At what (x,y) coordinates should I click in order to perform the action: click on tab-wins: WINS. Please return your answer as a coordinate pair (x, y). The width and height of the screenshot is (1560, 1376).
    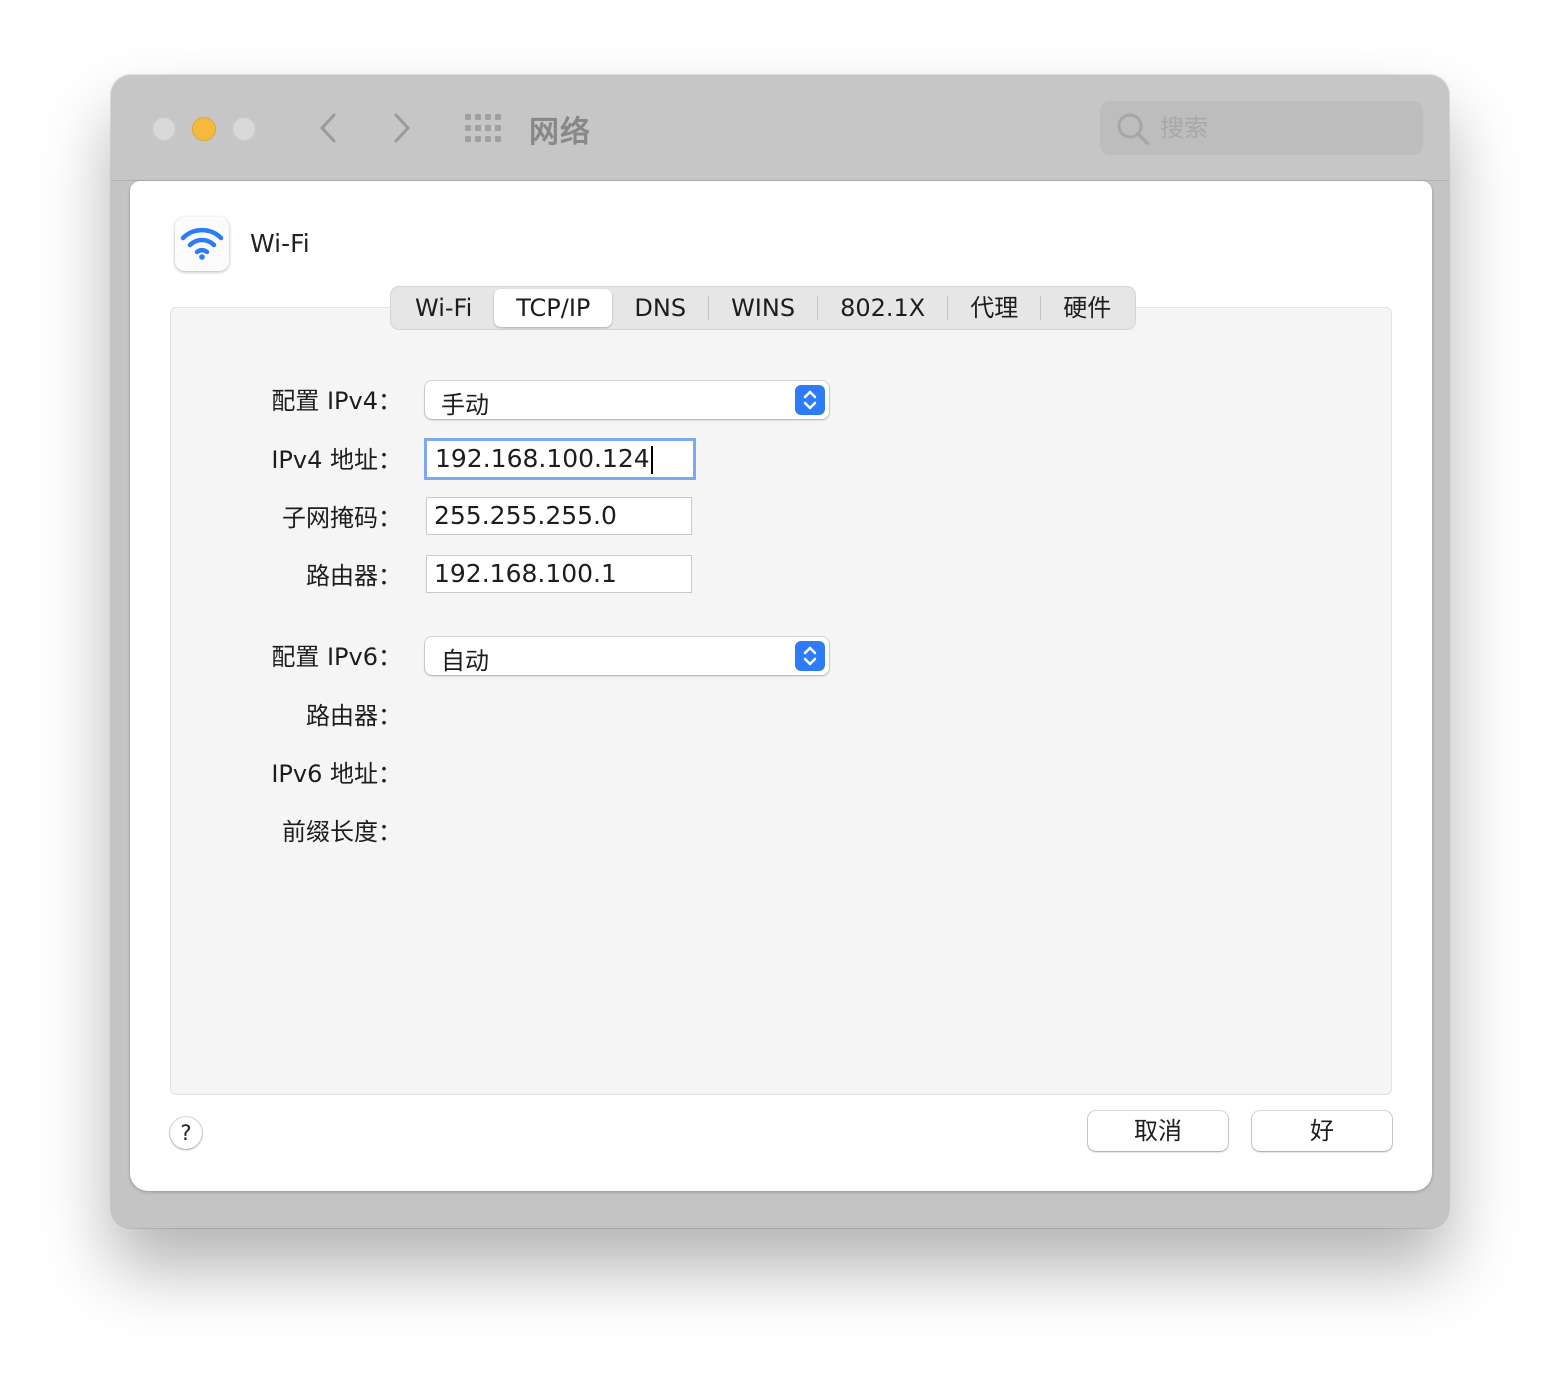
    Looking at the image, I should click on (763, 308).